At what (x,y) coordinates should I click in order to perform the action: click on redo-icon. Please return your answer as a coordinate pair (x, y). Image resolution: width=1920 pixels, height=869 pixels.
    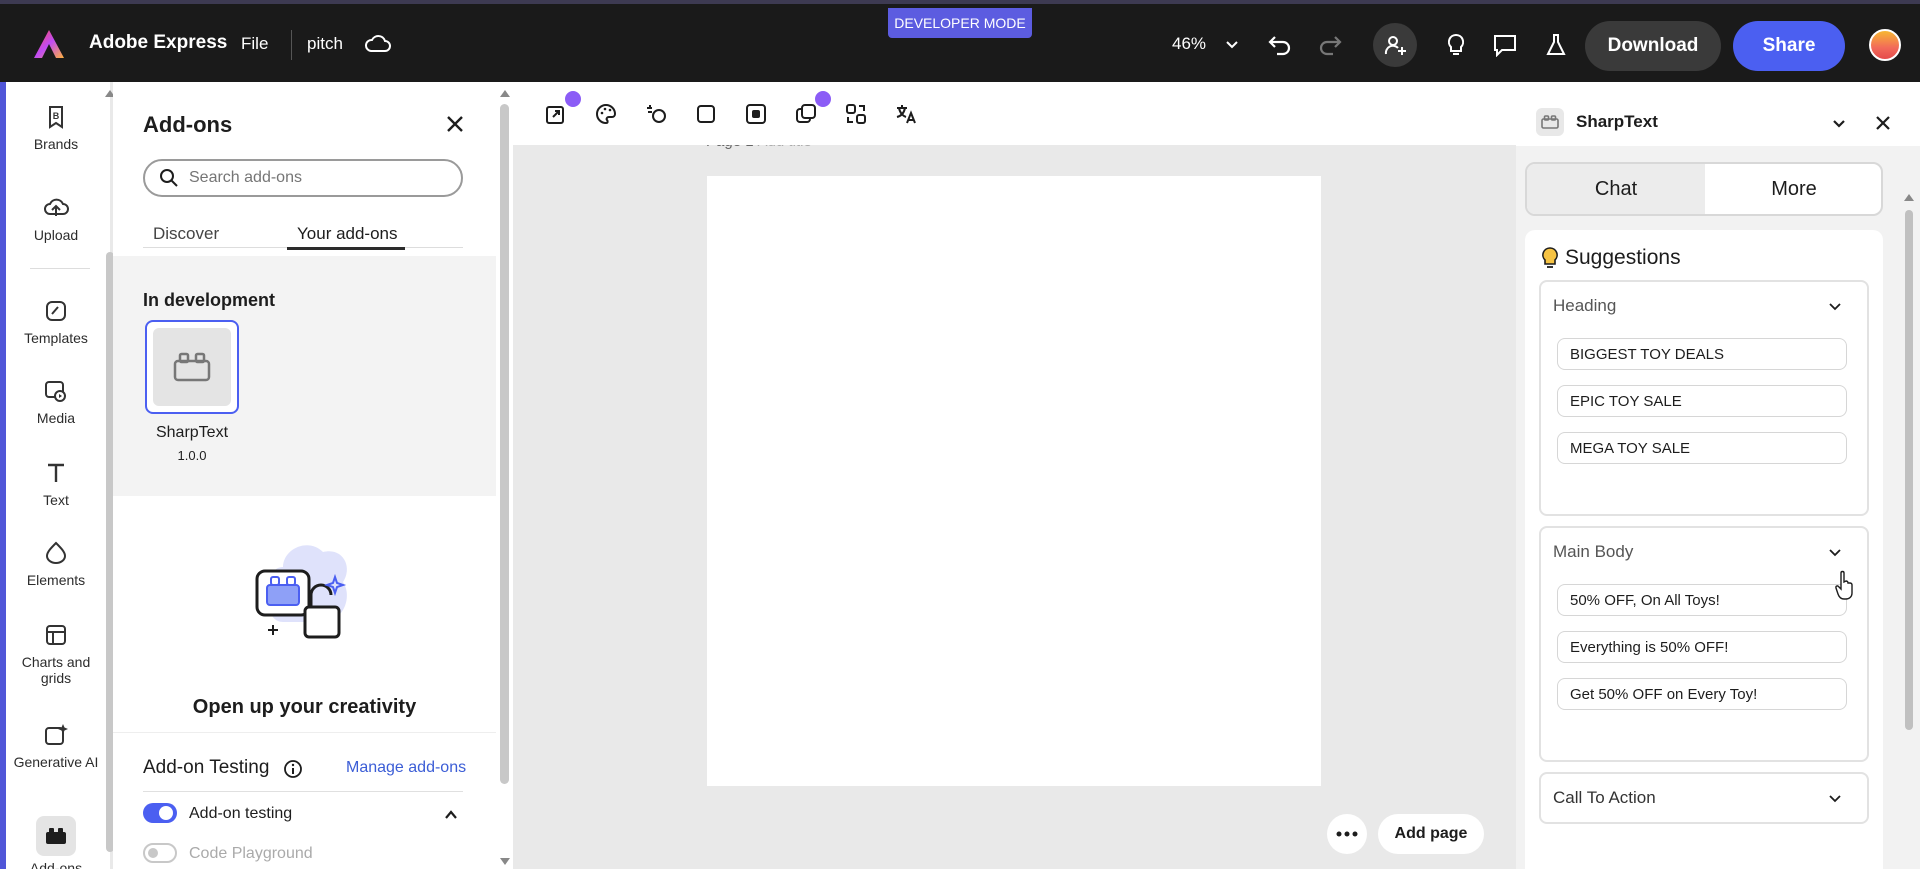
    Looking at the image, I should click on (1330, 45).